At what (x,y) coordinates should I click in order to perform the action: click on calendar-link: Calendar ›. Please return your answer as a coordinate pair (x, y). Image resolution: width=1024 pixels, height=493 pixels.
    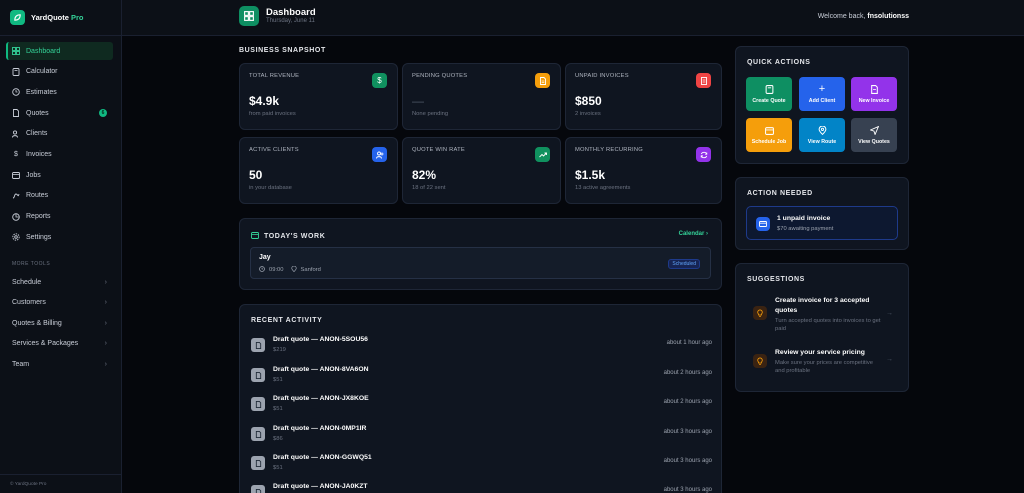
    Looking at the image, I should click on (693, 234).